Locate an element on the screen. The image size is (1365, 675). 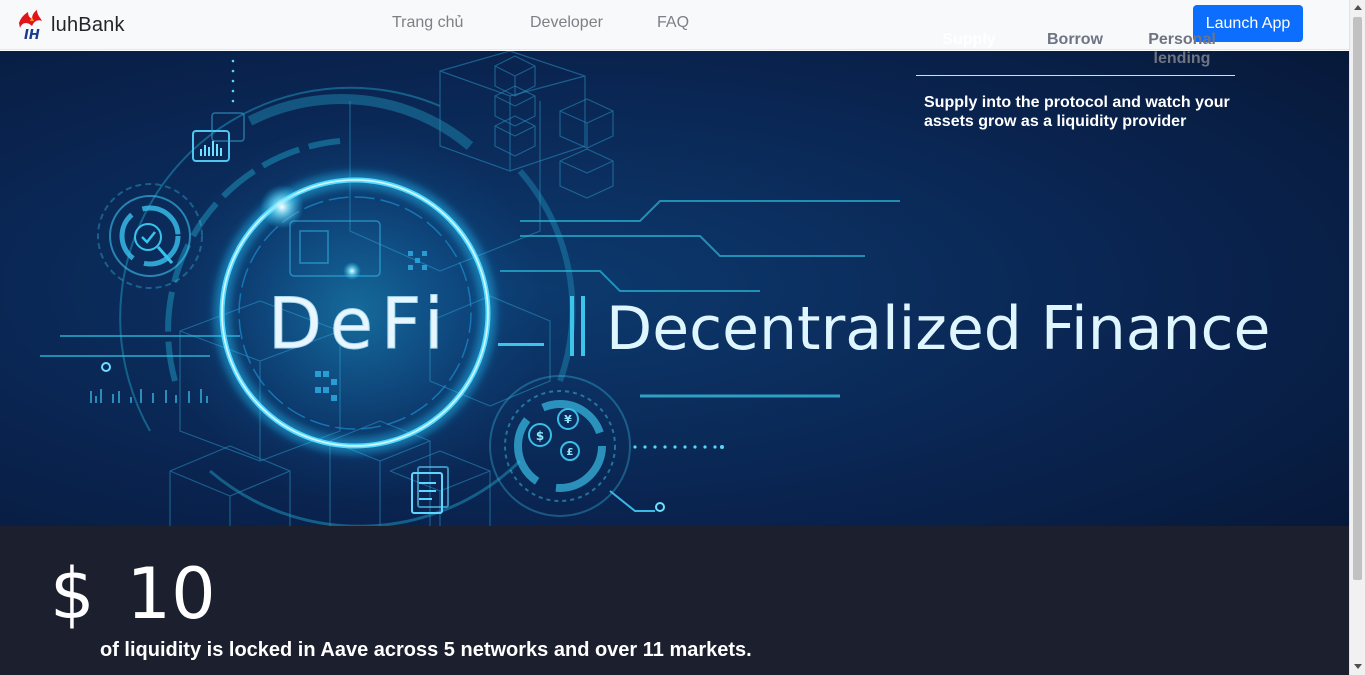
svg-text: IH is located at coordinates (32, 34).